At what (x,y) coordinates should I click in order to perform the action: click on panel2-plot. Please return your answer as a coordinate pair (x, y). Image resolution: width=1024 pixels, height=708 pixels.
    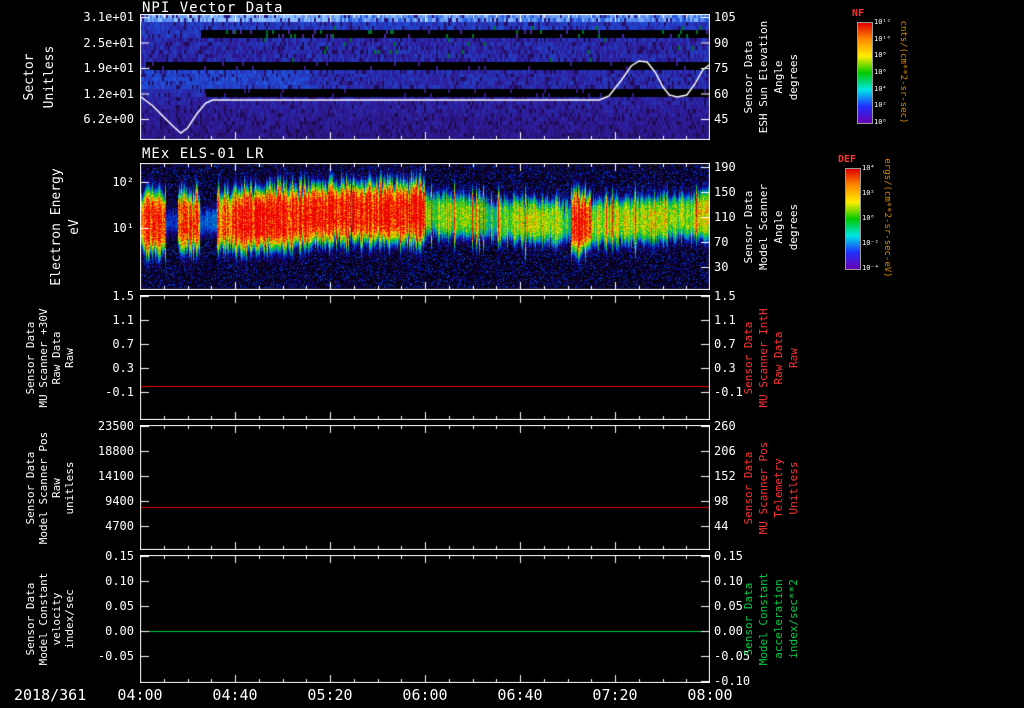
    Looking at the image, I should click on (425, 226).